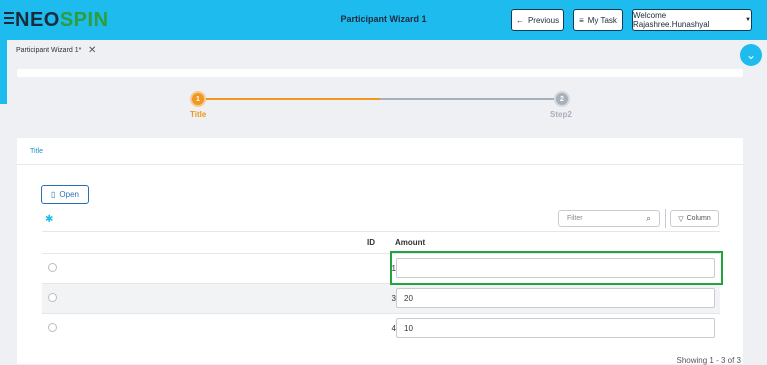 The height and width of the screenshot is (365, 767). I want to click on row-id: 4, so click(393, 328).